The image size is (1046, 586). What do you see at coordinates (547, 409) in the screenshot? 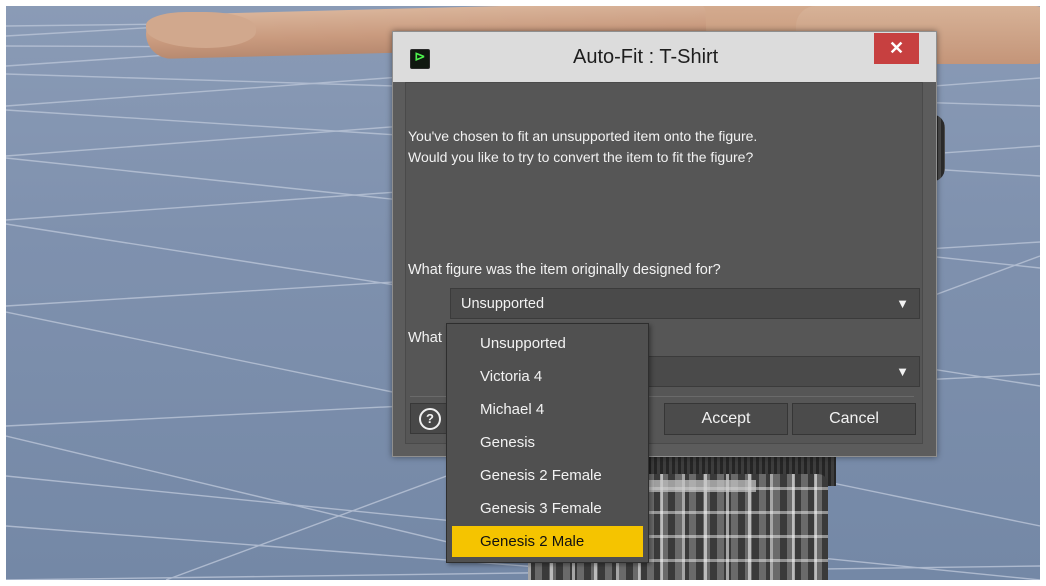
I see `dropdown-option-michael-4: Michael 4` at bounding box center [547, 409].